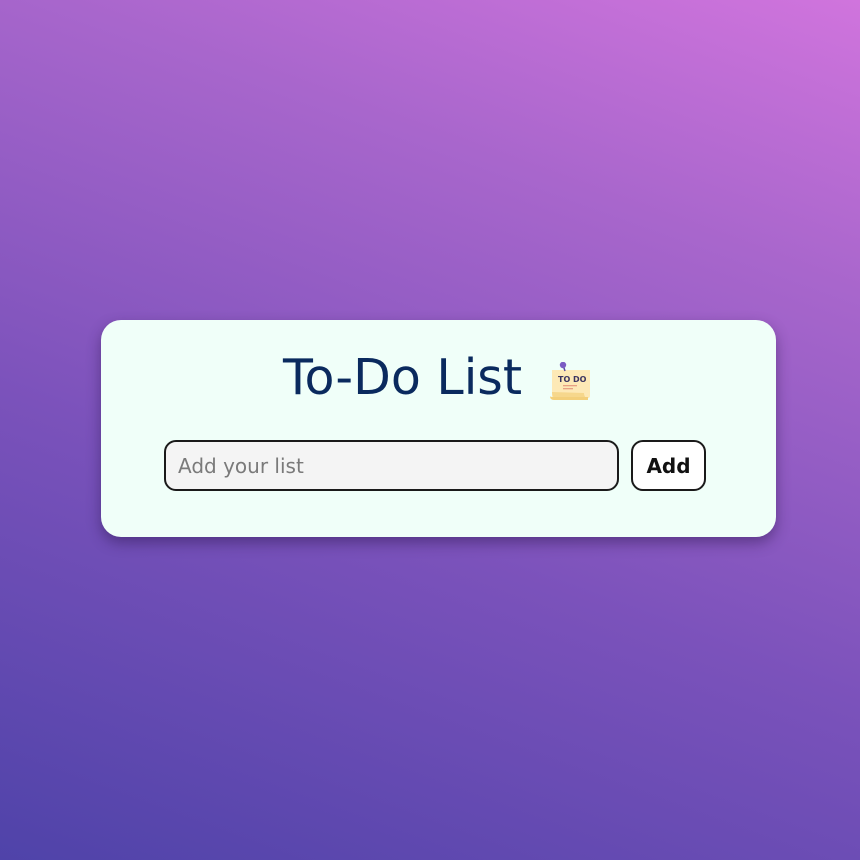 This screenshot has width=860, height=860. I want to click on todo-note-icon: TO DO, so click(571, 381).